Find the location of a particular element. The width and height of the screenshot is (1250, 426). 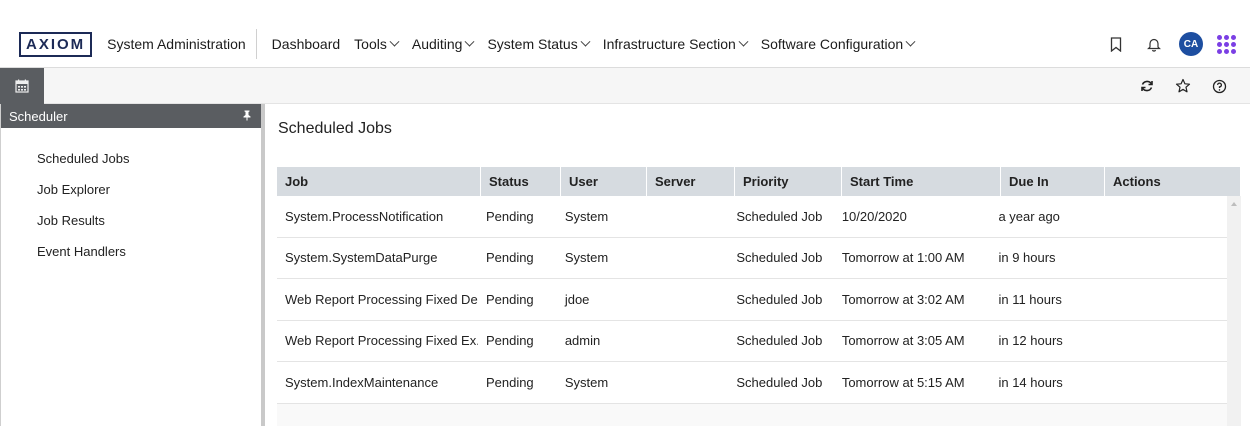

cell-start-time: Tomorrow at 3:02 AM is located at coordinates (903, 299).